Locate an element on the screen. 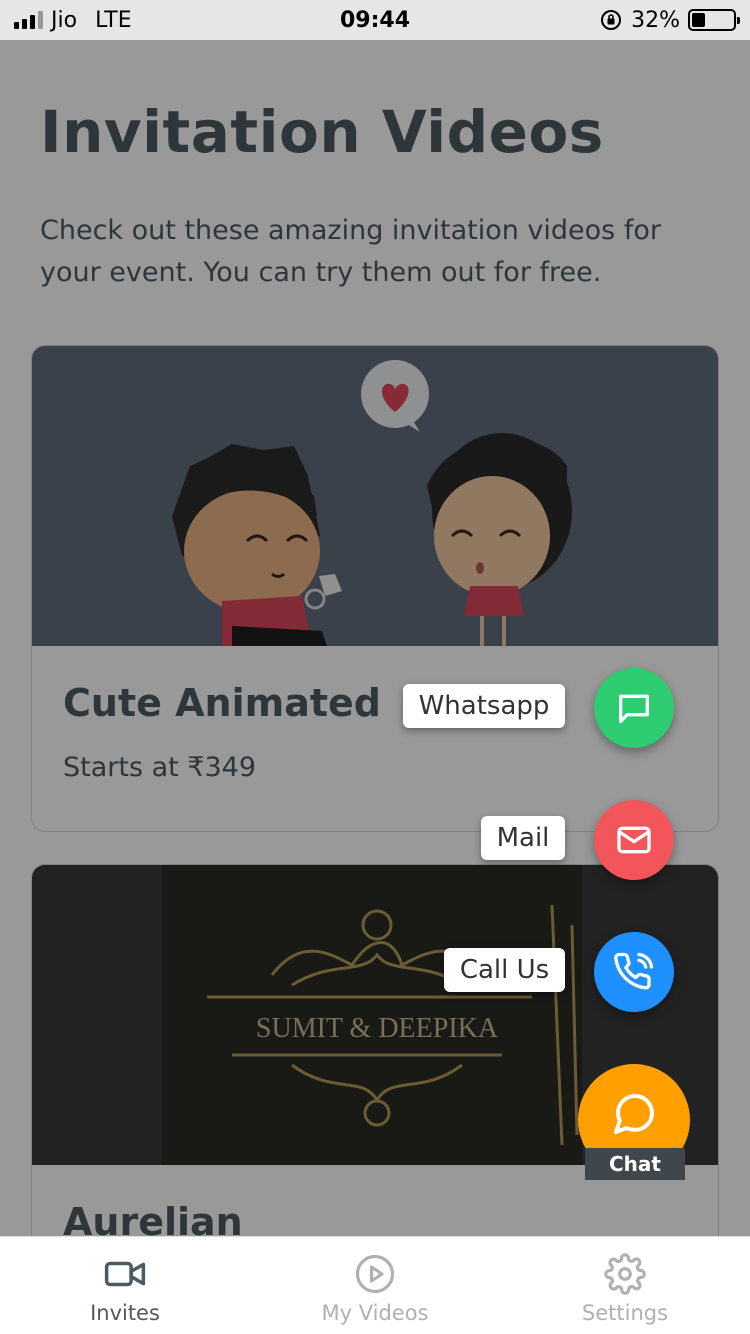 The height and width of the screenshot is (1334, 750). mail-icon is located at coordinates (634, 840).